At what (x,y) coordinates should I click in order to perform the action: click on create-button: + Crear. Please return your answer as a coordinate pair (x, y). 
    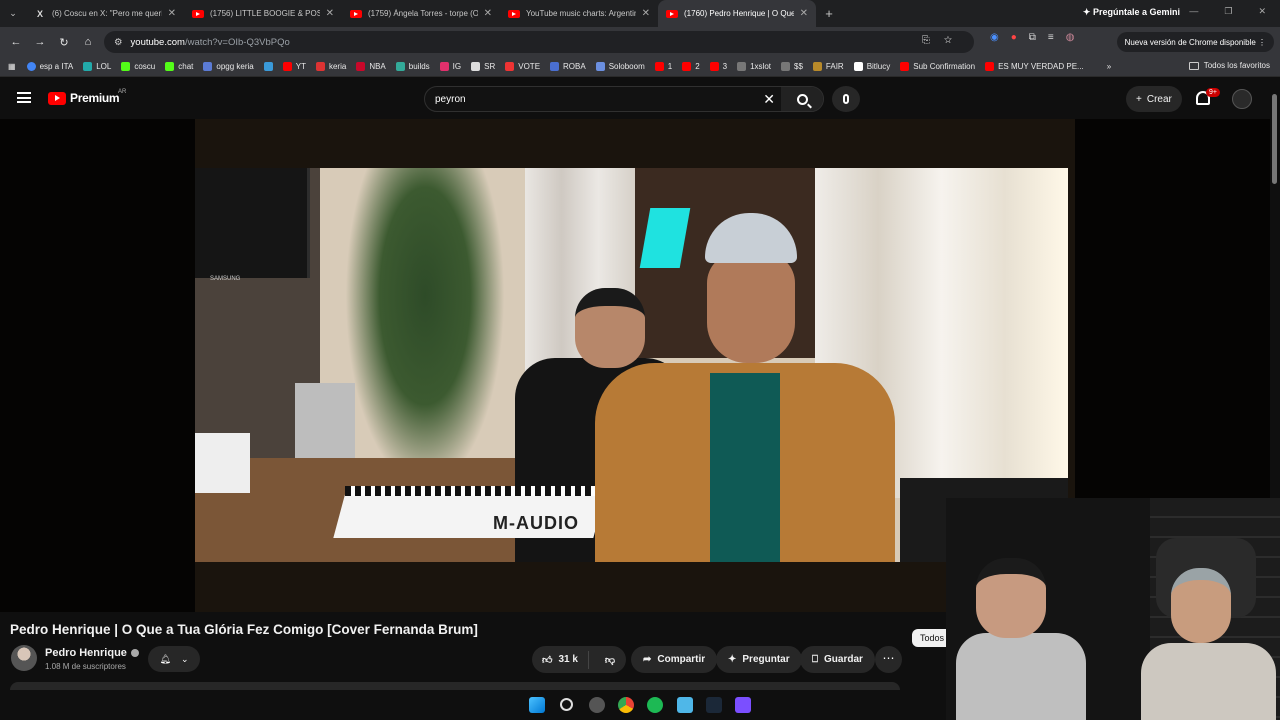
    Looking at the image, I should click on (1154, 99).